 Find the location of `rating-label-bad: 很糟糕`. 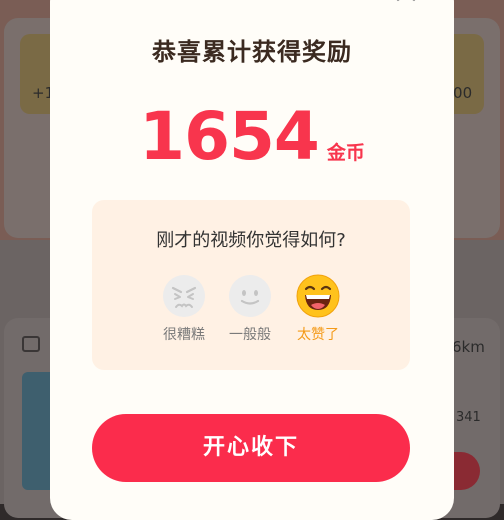

rating-label-bad: 很糟糕 is located at coordinates (184, 335).